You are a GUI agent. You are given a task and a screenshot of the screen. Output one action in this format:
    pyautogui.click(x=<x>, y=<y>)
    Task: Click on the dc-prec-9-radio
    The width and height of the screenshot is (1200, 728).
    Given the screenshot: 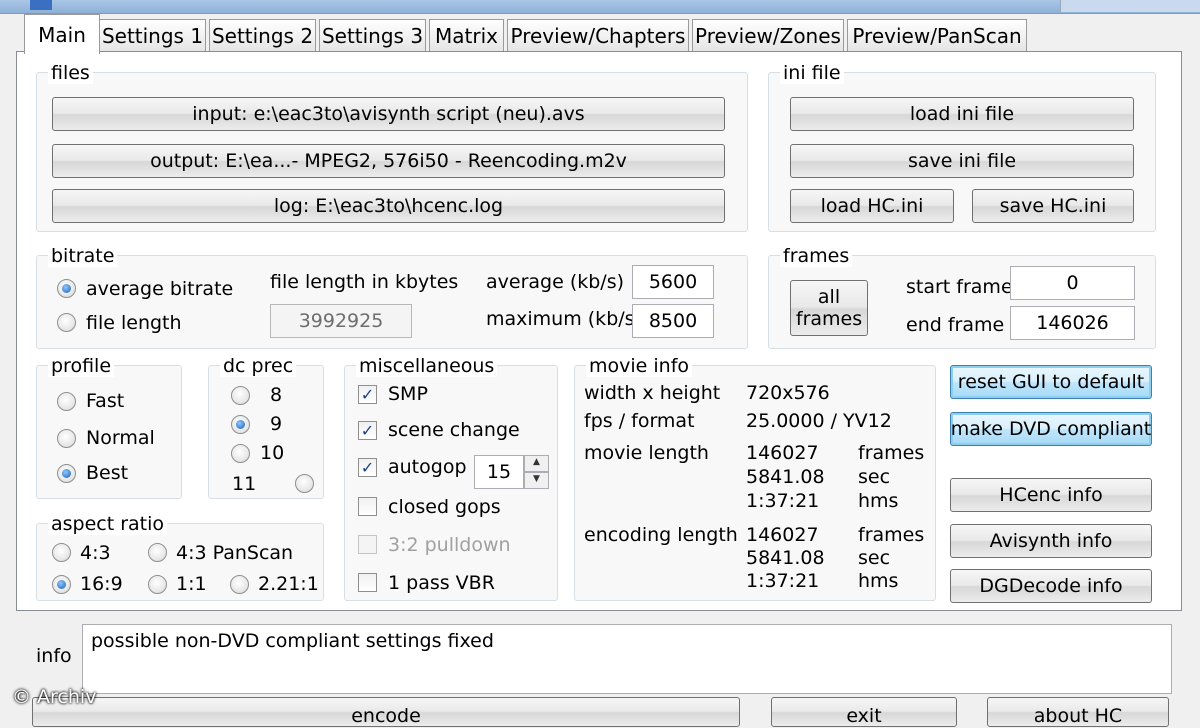 What is the action you would take?
    pyautogui.click(x=240, y=424)
    